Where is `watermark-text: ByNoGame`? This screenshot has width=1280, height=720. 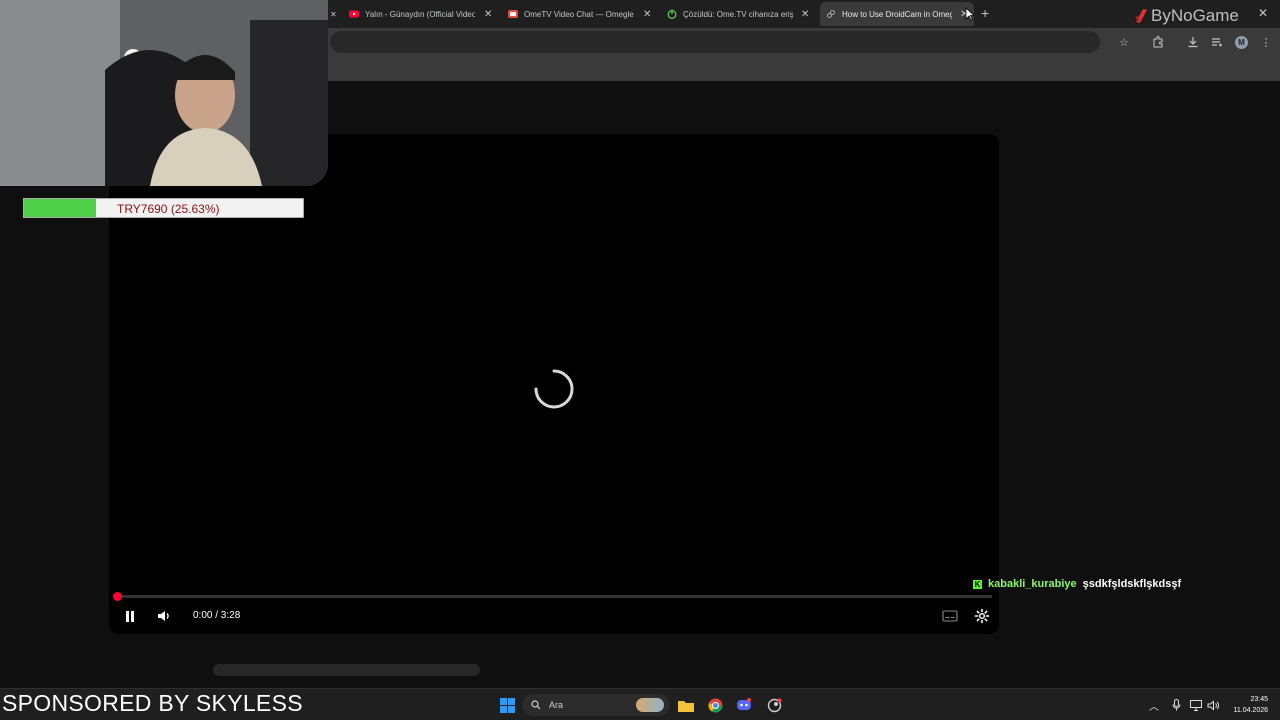
watermark-text: ByNoGame is located at coordinates (1195, 15).